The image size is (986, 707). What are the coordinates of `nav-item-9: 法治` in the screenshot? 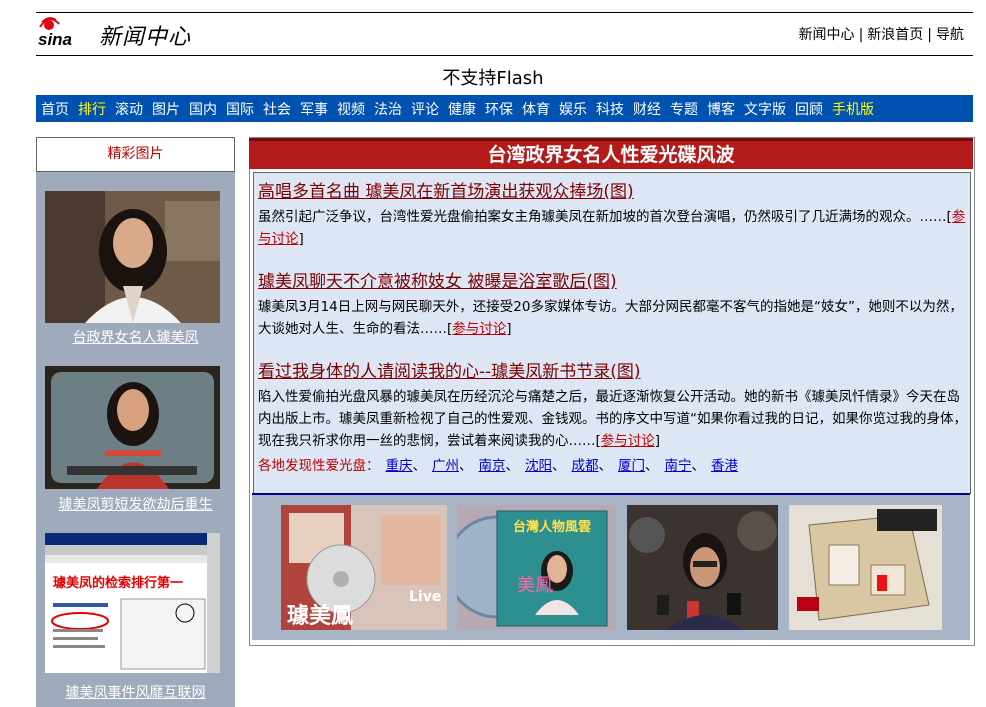 It's located at (387, 109).